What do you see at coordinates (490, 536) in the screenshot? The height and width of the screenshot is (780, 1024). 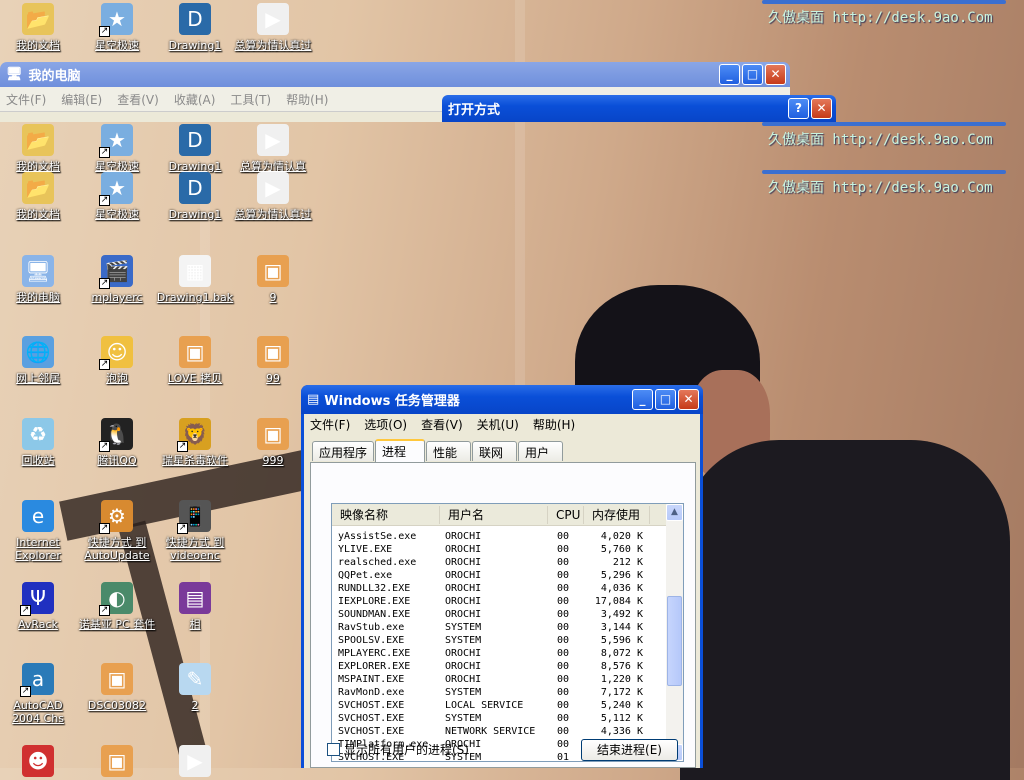 I see `process-row: yAssistSe.exe OROCHI 00 4,020 K` at bounding box center [490, 536].